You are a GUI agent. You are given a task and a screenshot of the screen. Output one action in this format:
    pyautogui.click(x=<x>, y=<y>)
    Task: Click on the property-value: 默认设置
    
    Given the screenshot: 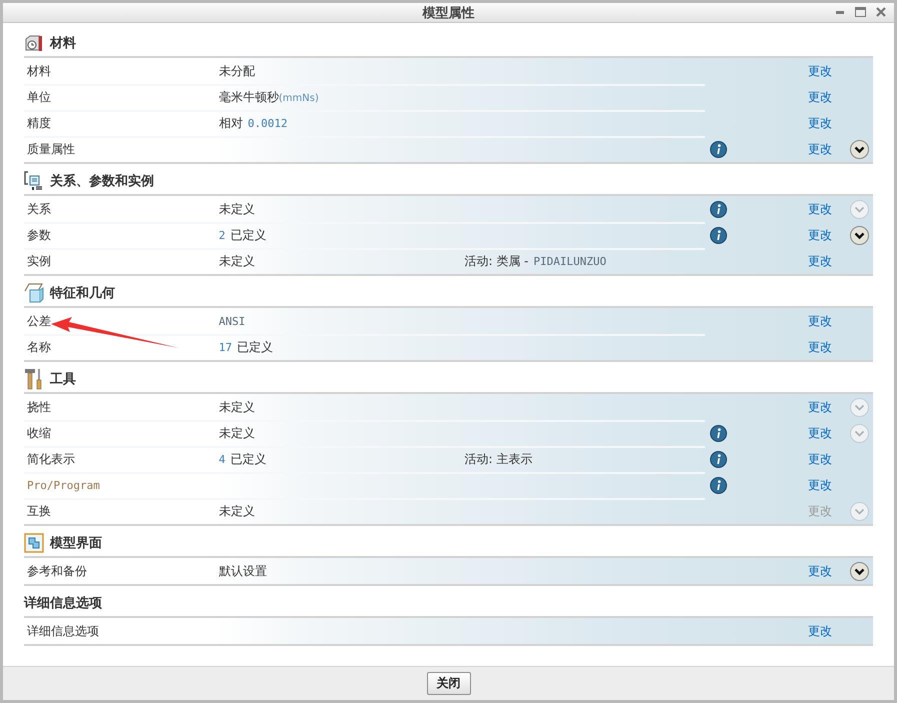 What is the action you would take?
    pyautogui.click(x=242, y=571)
    